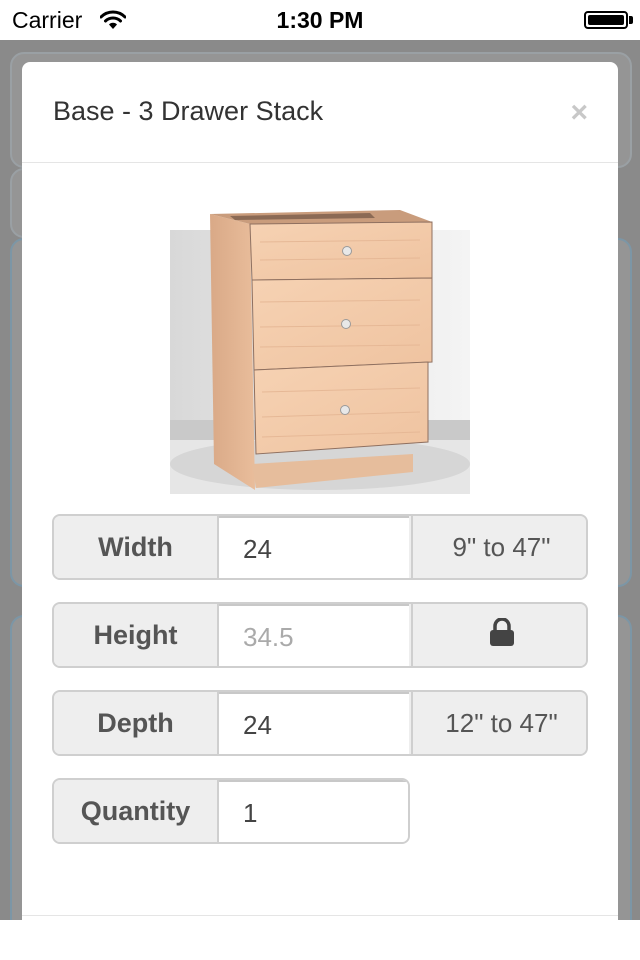 This screenshot has width=640, height=960. I want to click on depth-range-hint: 12" to 47", so click(498, 723).